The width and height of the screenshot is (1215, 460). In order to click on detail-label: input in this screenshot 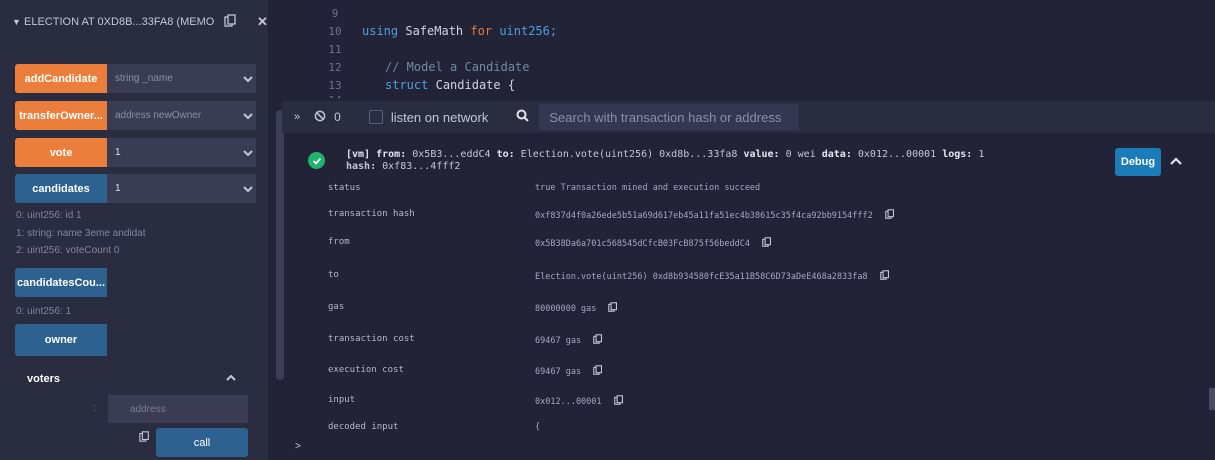, I will do `click(342, 400)`.